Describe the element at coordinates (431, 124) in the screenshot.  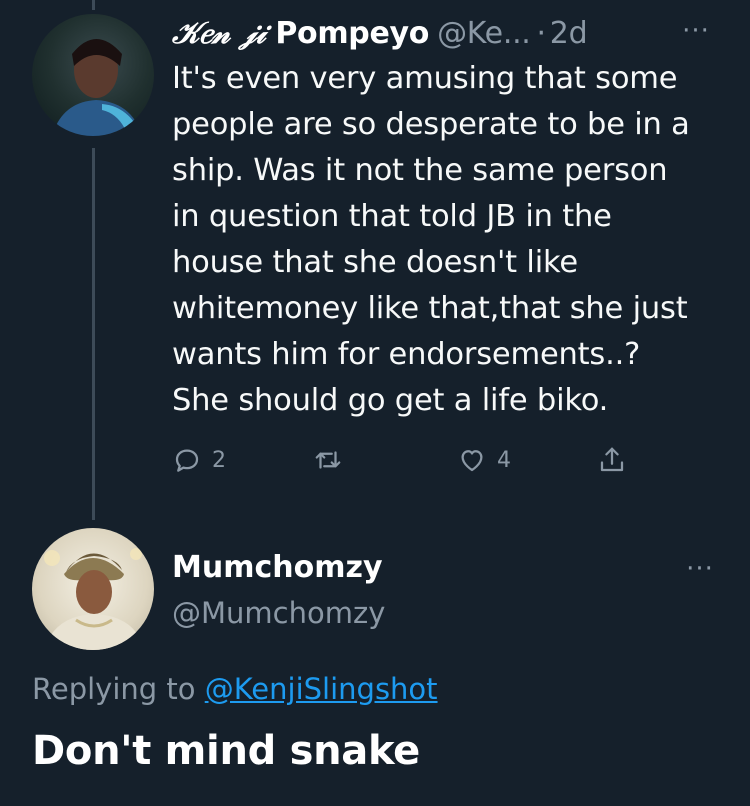
I see `tweet-text-line: people are so desperate to be in a` at that location.